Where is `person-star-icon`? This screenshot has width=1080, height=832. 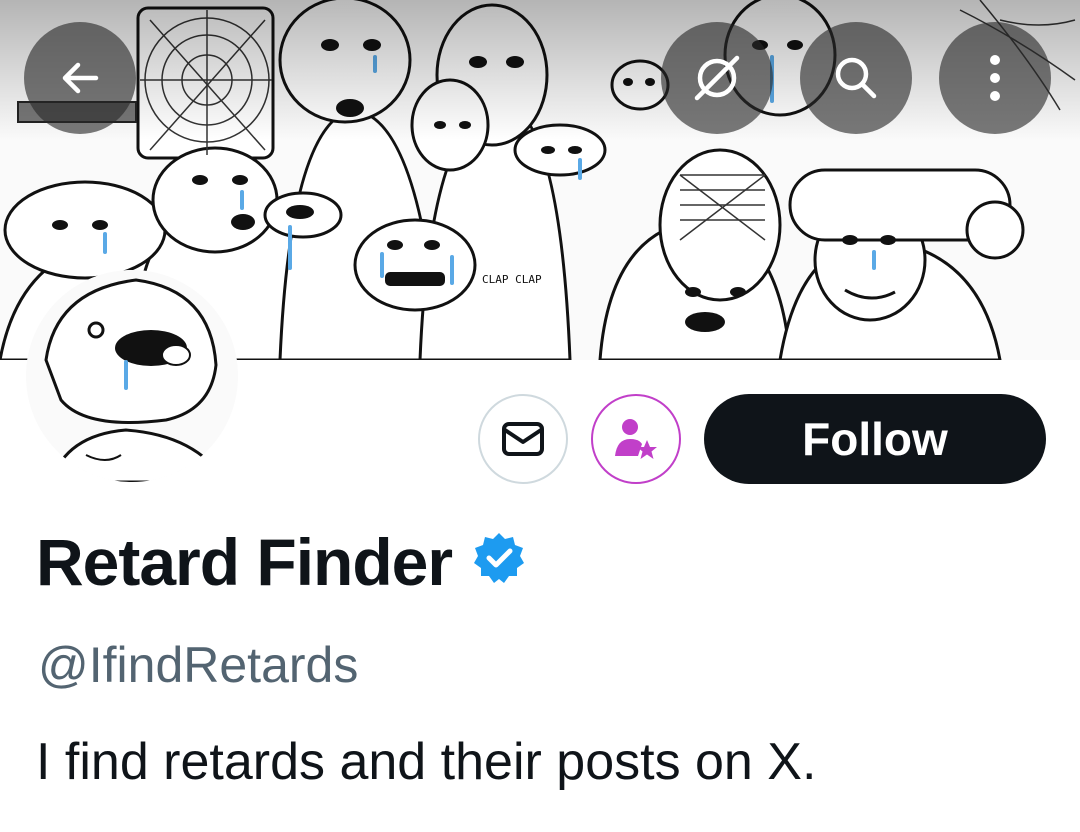
person-star-icon is located at coordinates (636, 439).